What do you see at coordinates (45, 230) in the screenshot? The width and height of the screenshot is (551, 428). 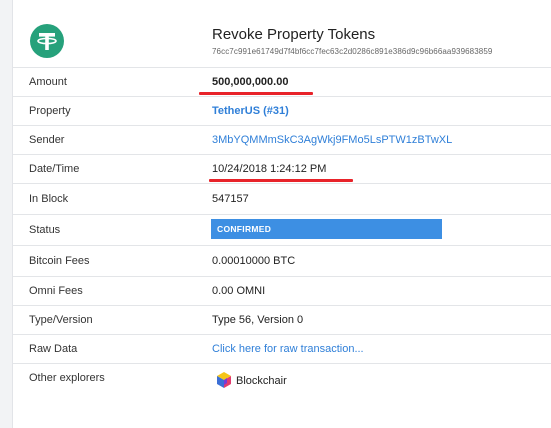 I see `status-label: Status` at bounding box center [45, 230].